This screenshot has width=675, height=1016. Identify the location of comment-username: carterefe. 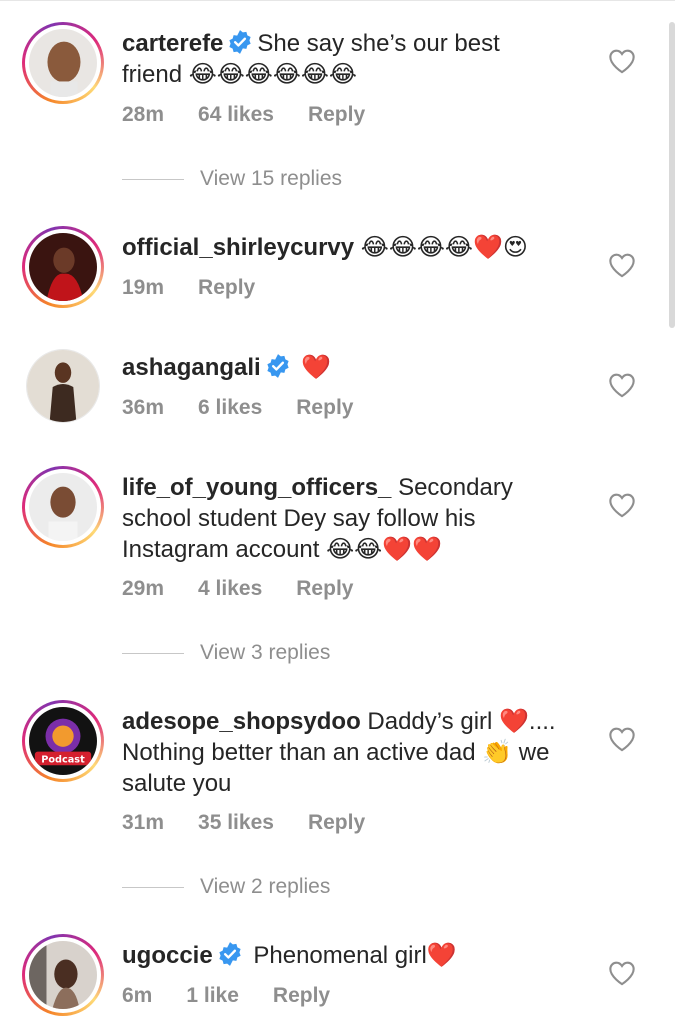
(172, 43).